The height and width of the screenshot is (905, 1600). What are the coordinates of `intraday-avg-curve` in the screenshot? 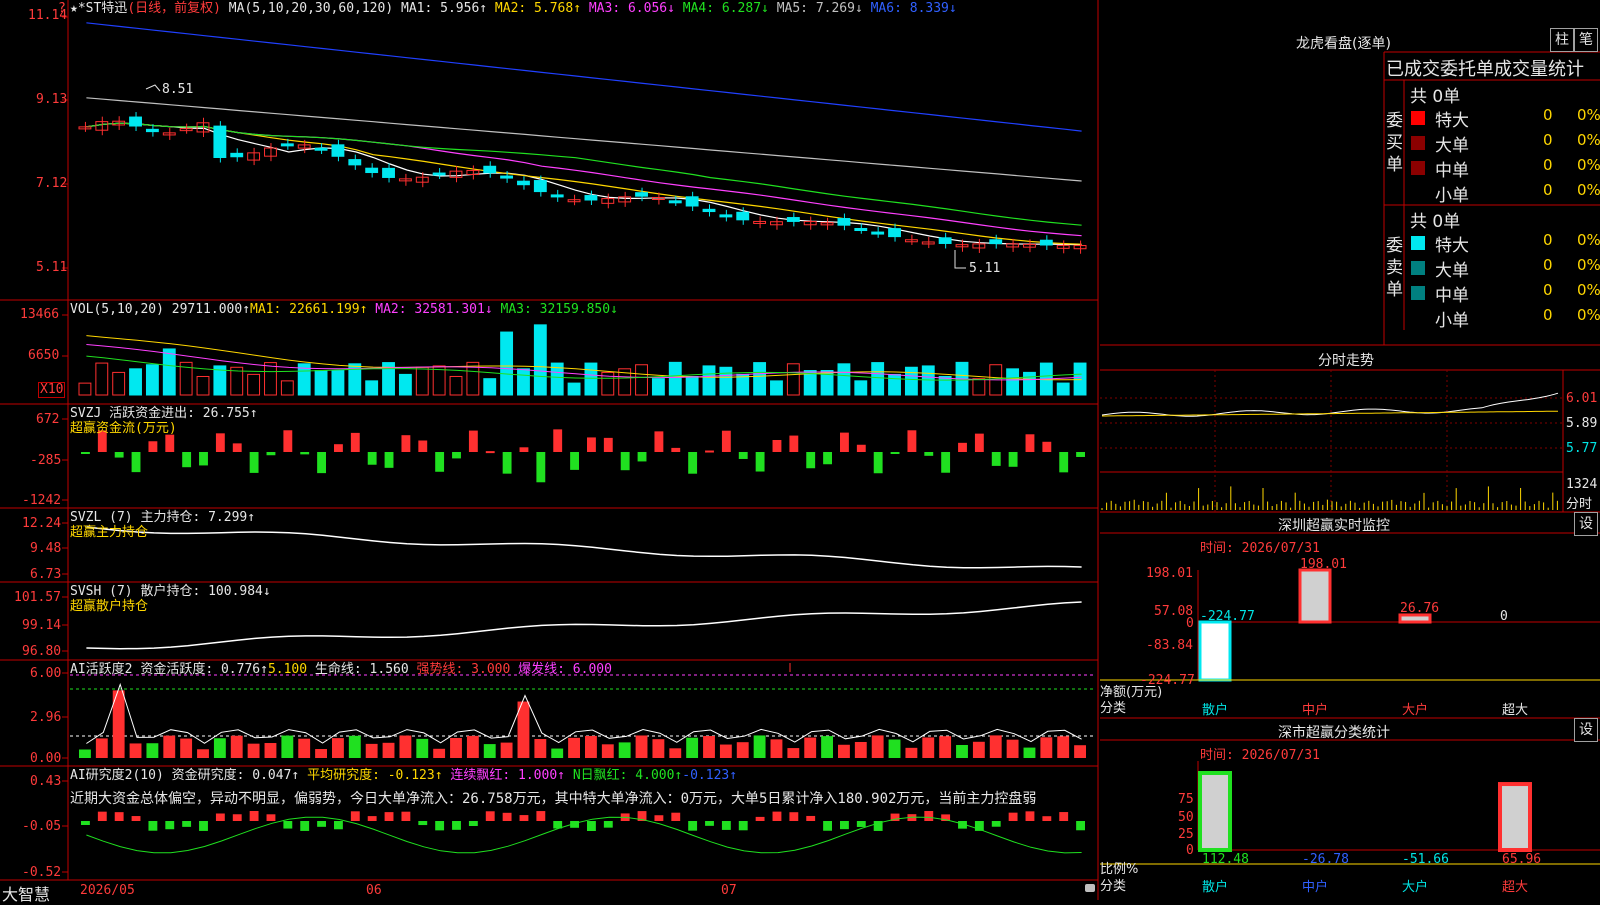 It's located at (1330, 413).